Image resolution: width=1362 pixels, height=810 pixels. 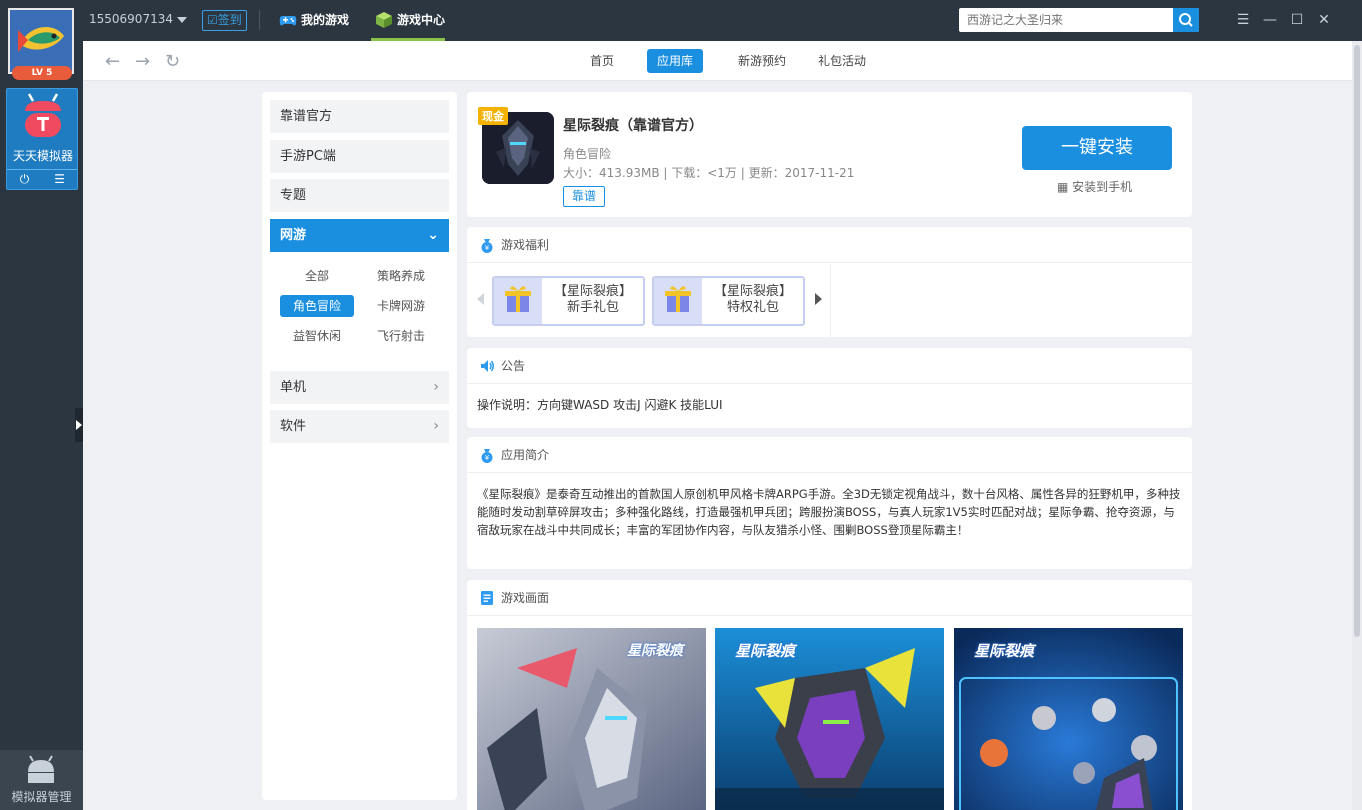 What do you see at coordinates (401, 276) in the screenshot?
I see `subcategory-strategy: 策略养成` at bounding box center [401, 276].